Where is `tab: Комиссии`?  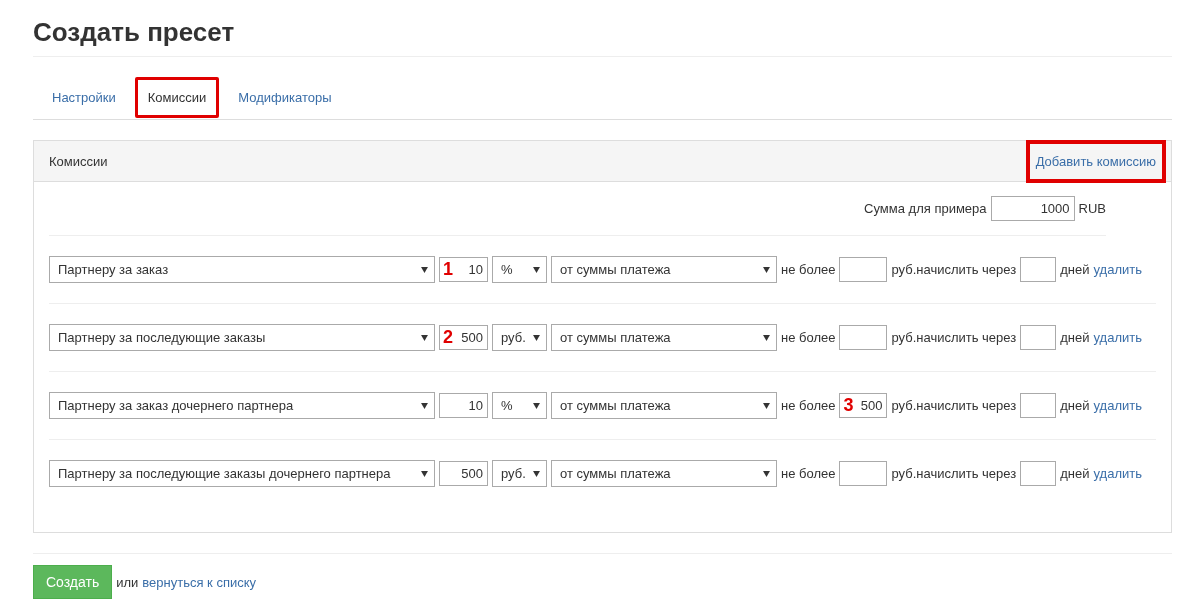 tab: Комиссии is located at coordinates (177, 97).